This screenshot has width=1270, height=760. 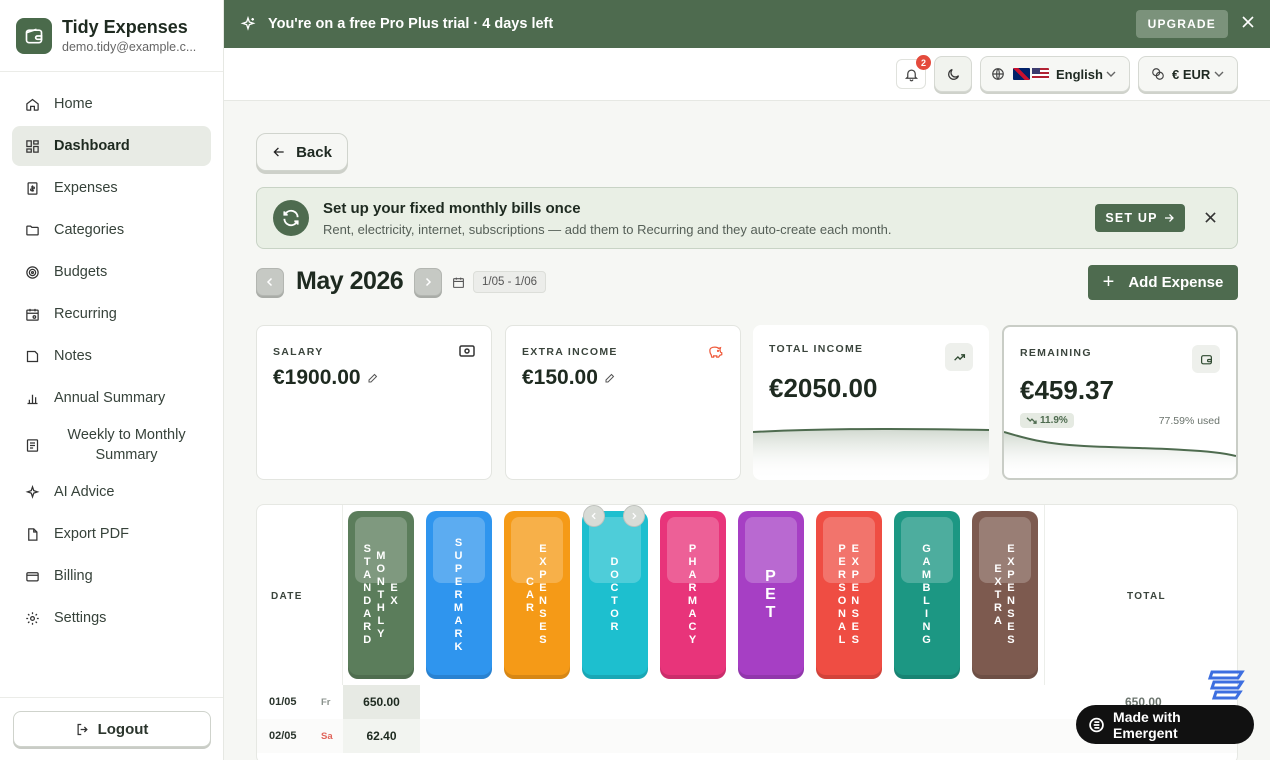 I want to click on summary-icon, so click(x=32, y=445).